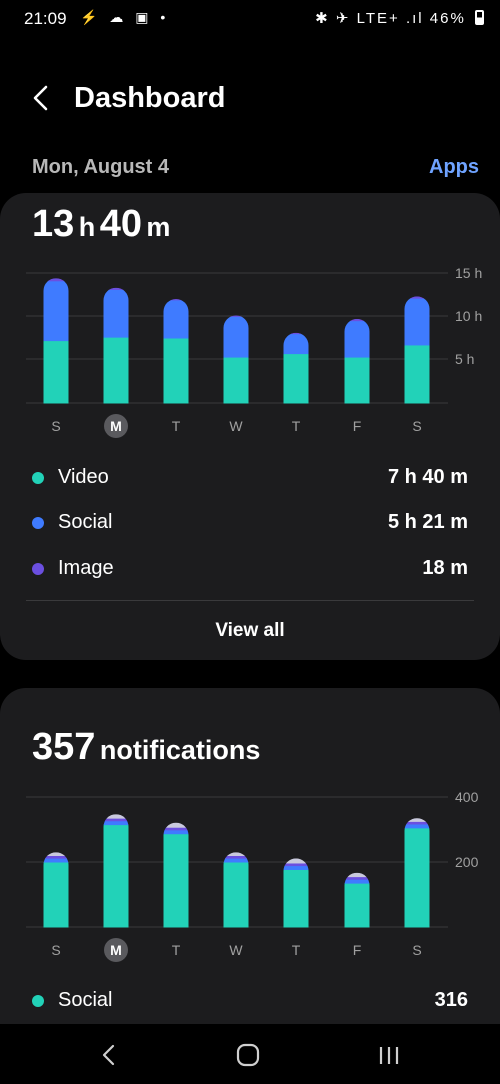 This screenshot has width=500, height=1084. Describe the element at coordinates (87, 227) in the screenshot. I see `hours-unit: h` at that location.